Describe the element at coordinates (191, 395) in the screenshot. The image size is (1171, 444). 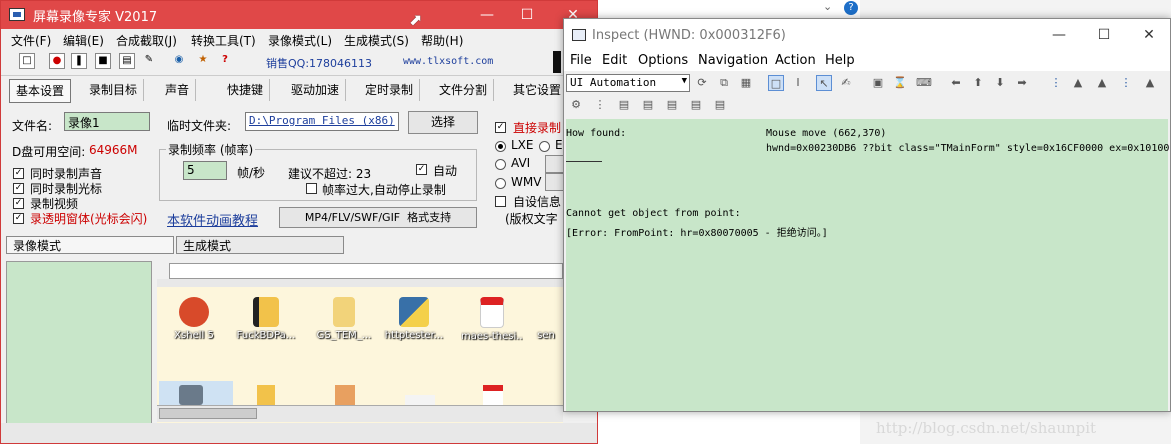
I see `printer-icon` at that location.